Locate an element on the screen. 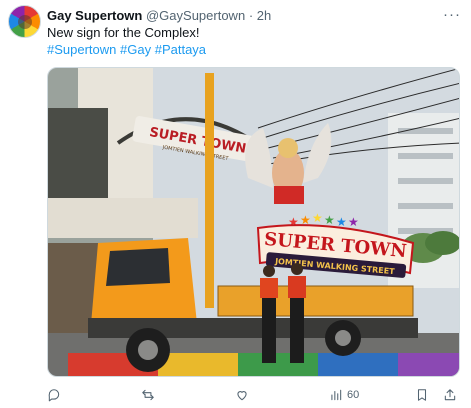 The height and width of the screenshot is (408, 471). hashtag-link: #Supertown is located at coordinates (81, 49).